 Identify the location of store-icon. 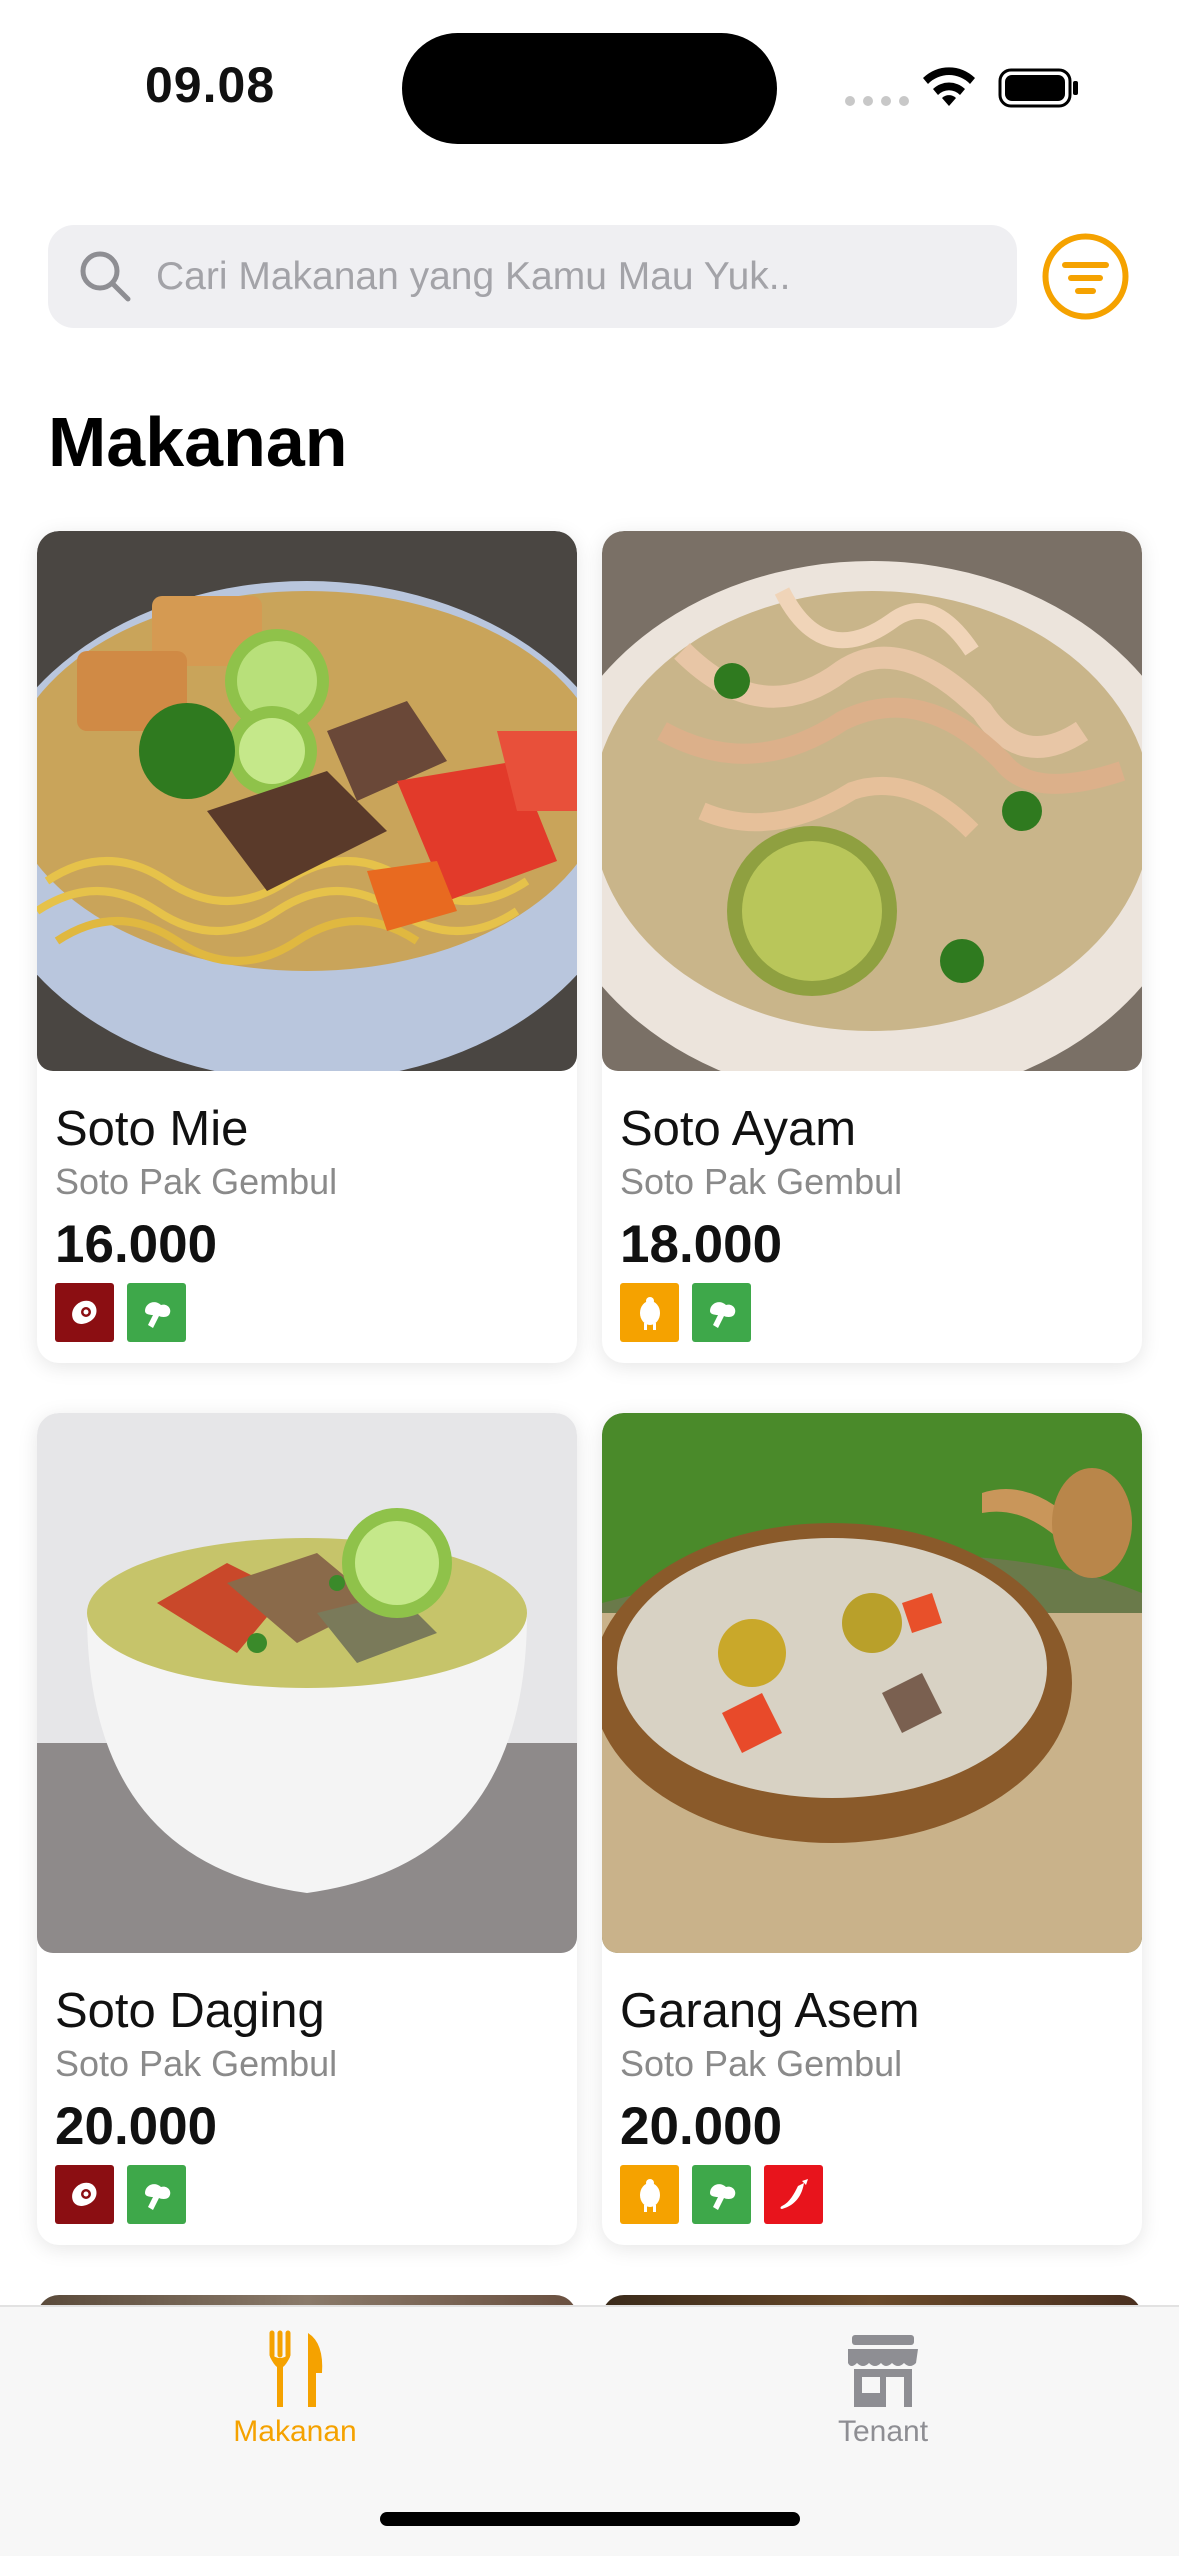
(883, 2371).